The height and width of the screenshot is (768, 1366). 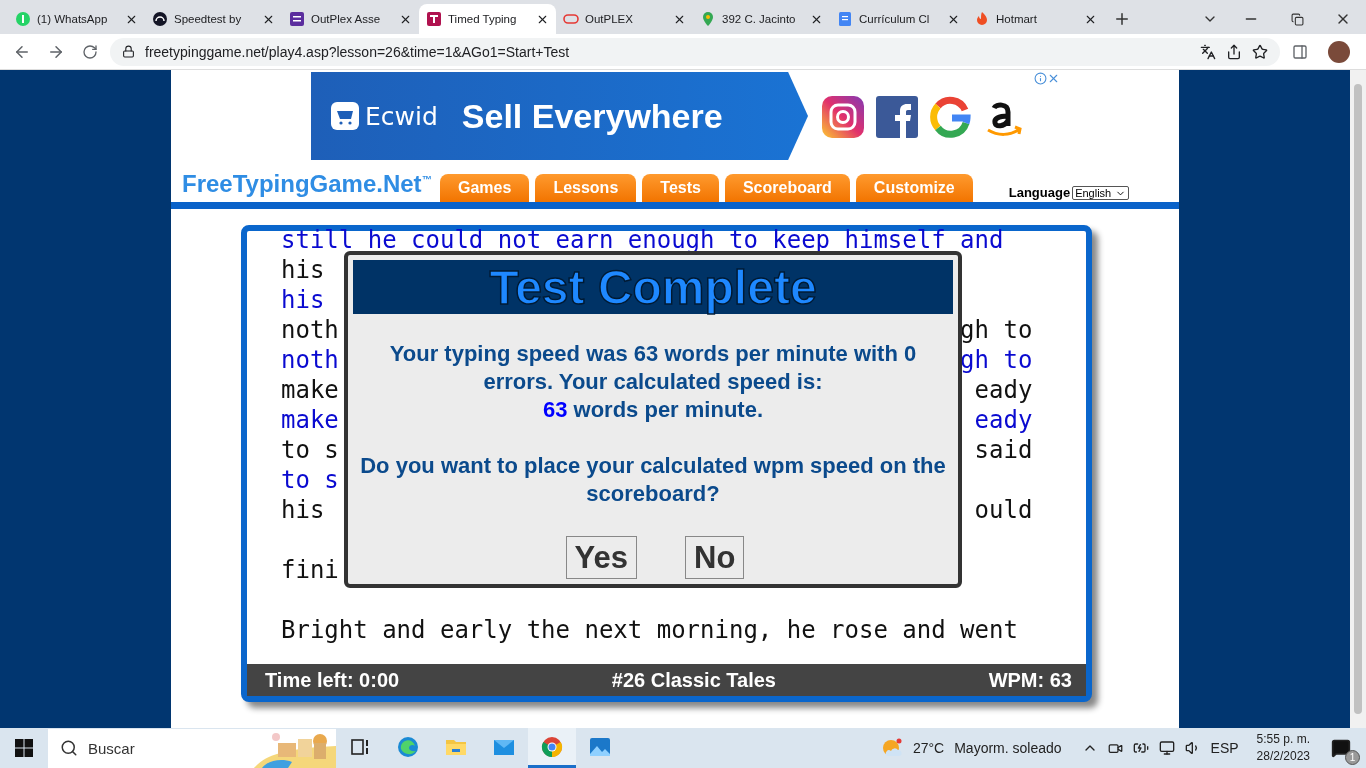 I want to click on browser-tab: (1) WhatsApp, so click(x=76, y=19).